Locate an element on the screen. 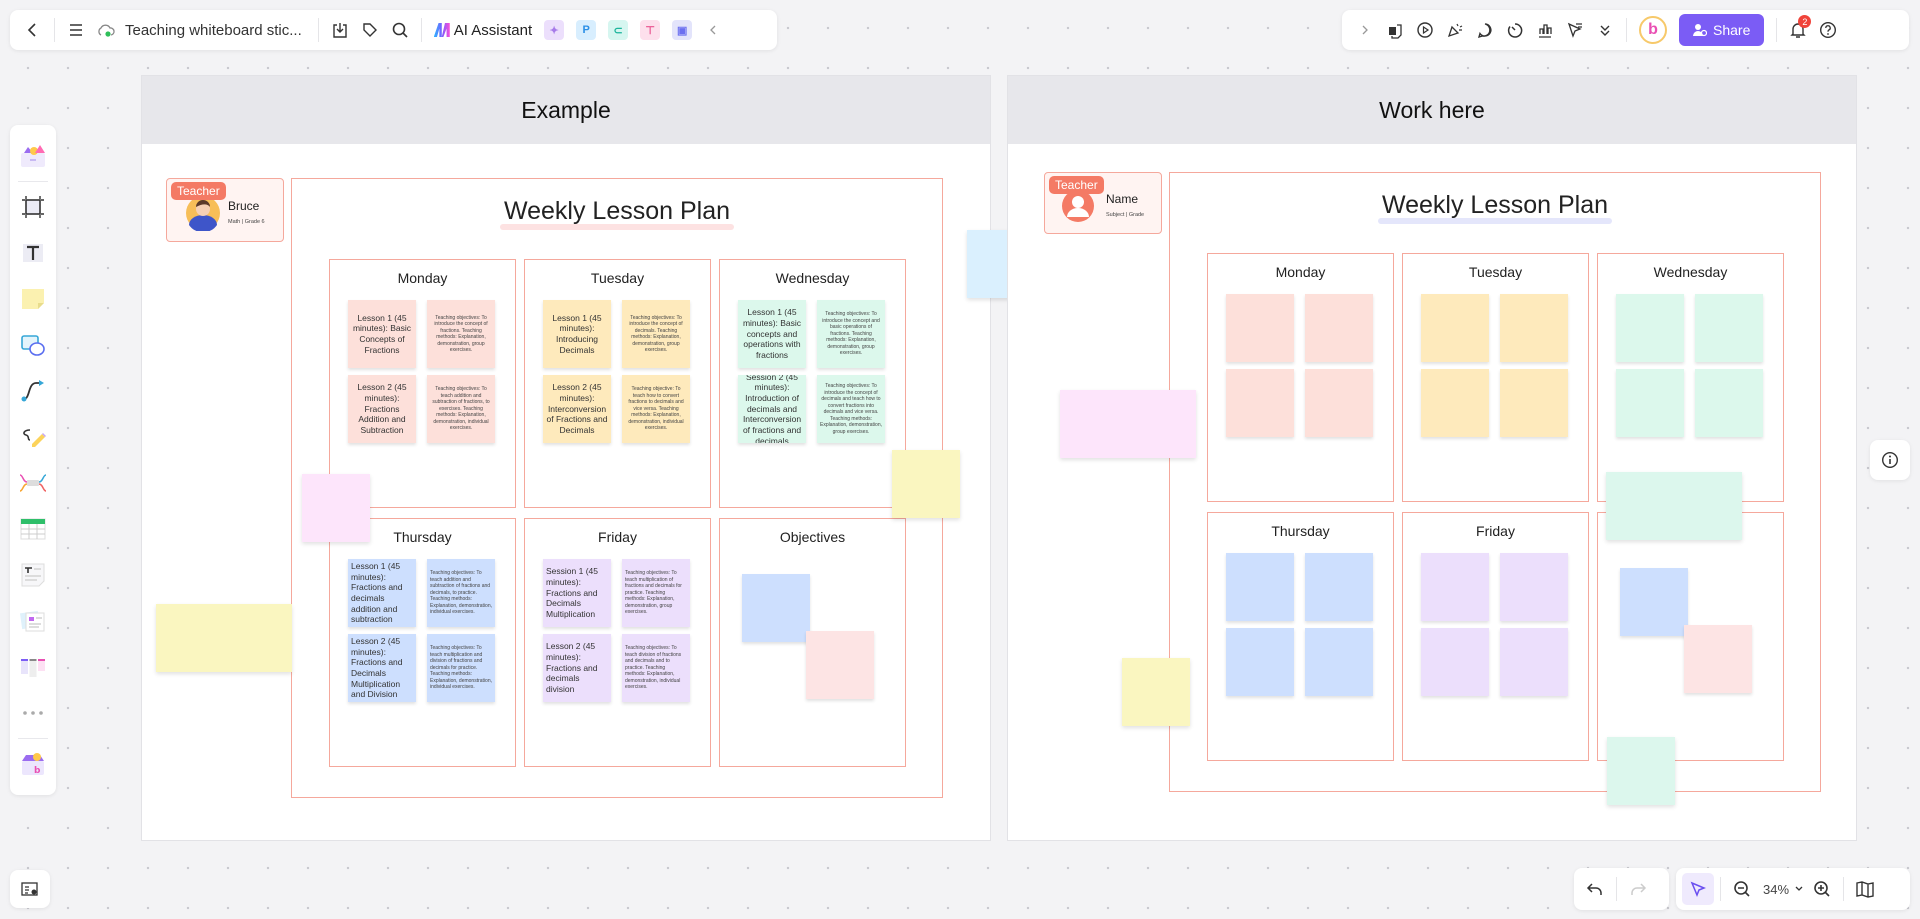 This screenshot has width=1920, height=919. tool-kanban is located at coordinates (33, 667).